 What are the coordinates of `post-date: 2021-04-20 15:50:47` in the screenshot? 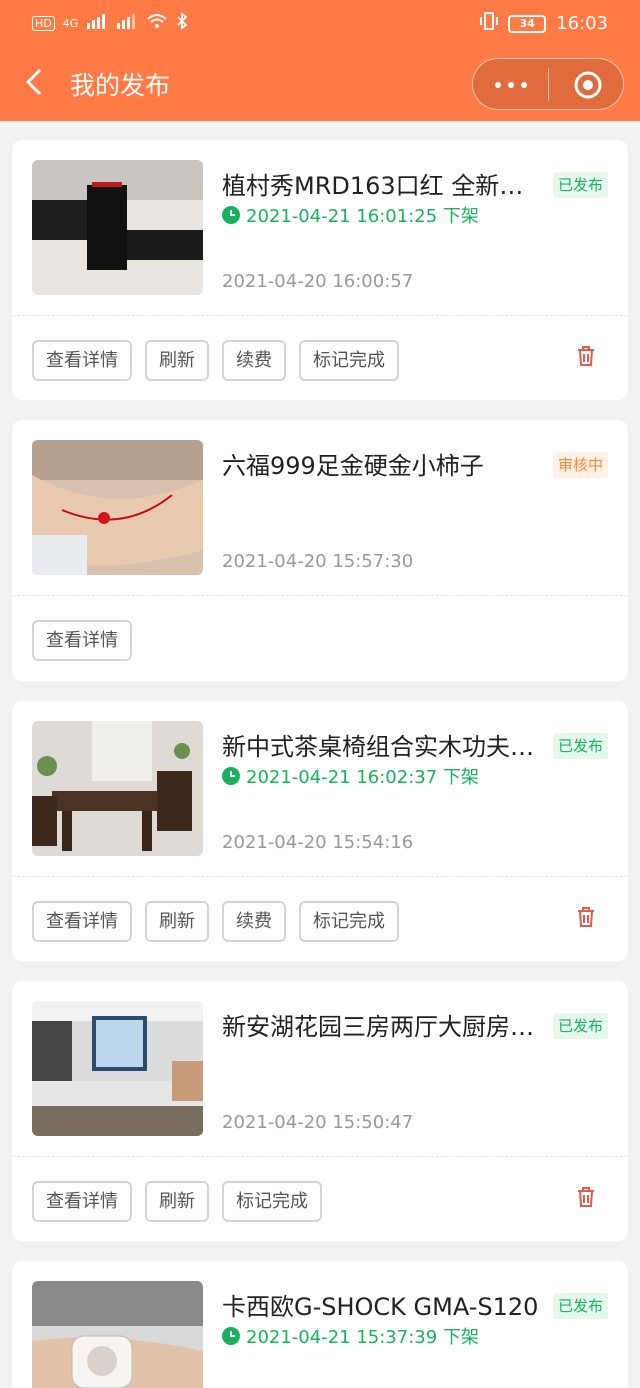 It's located at (318, 1122).